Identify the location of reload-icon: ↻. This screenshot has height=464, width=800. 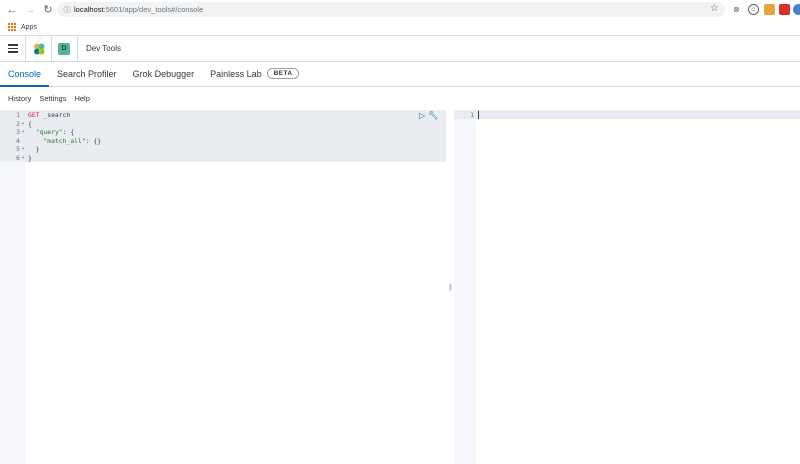
(48, 9).